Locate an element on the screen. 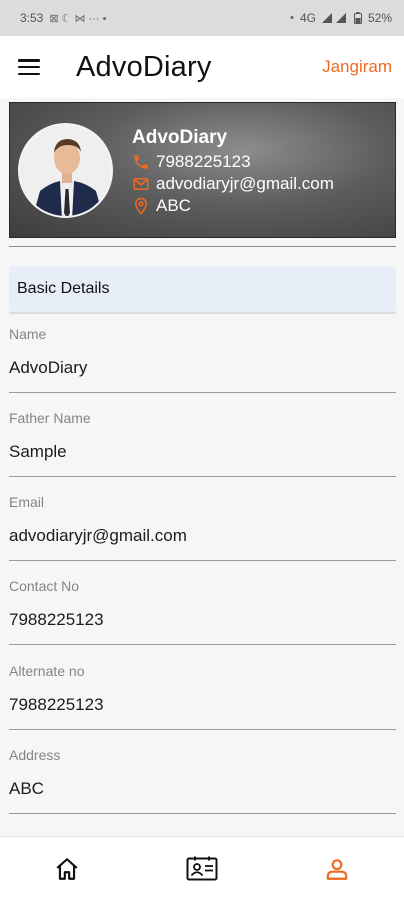 This screenshot has height=900, width=404. menu-icon is located at coordinates (29, 67).